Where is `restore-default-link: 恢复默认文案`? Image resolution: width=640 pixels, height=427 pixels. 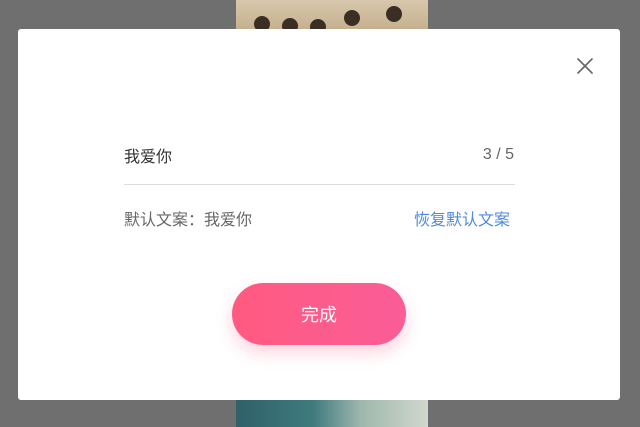 restore-default-link: 恢复默认文案 is located at coordinates (462, 218).